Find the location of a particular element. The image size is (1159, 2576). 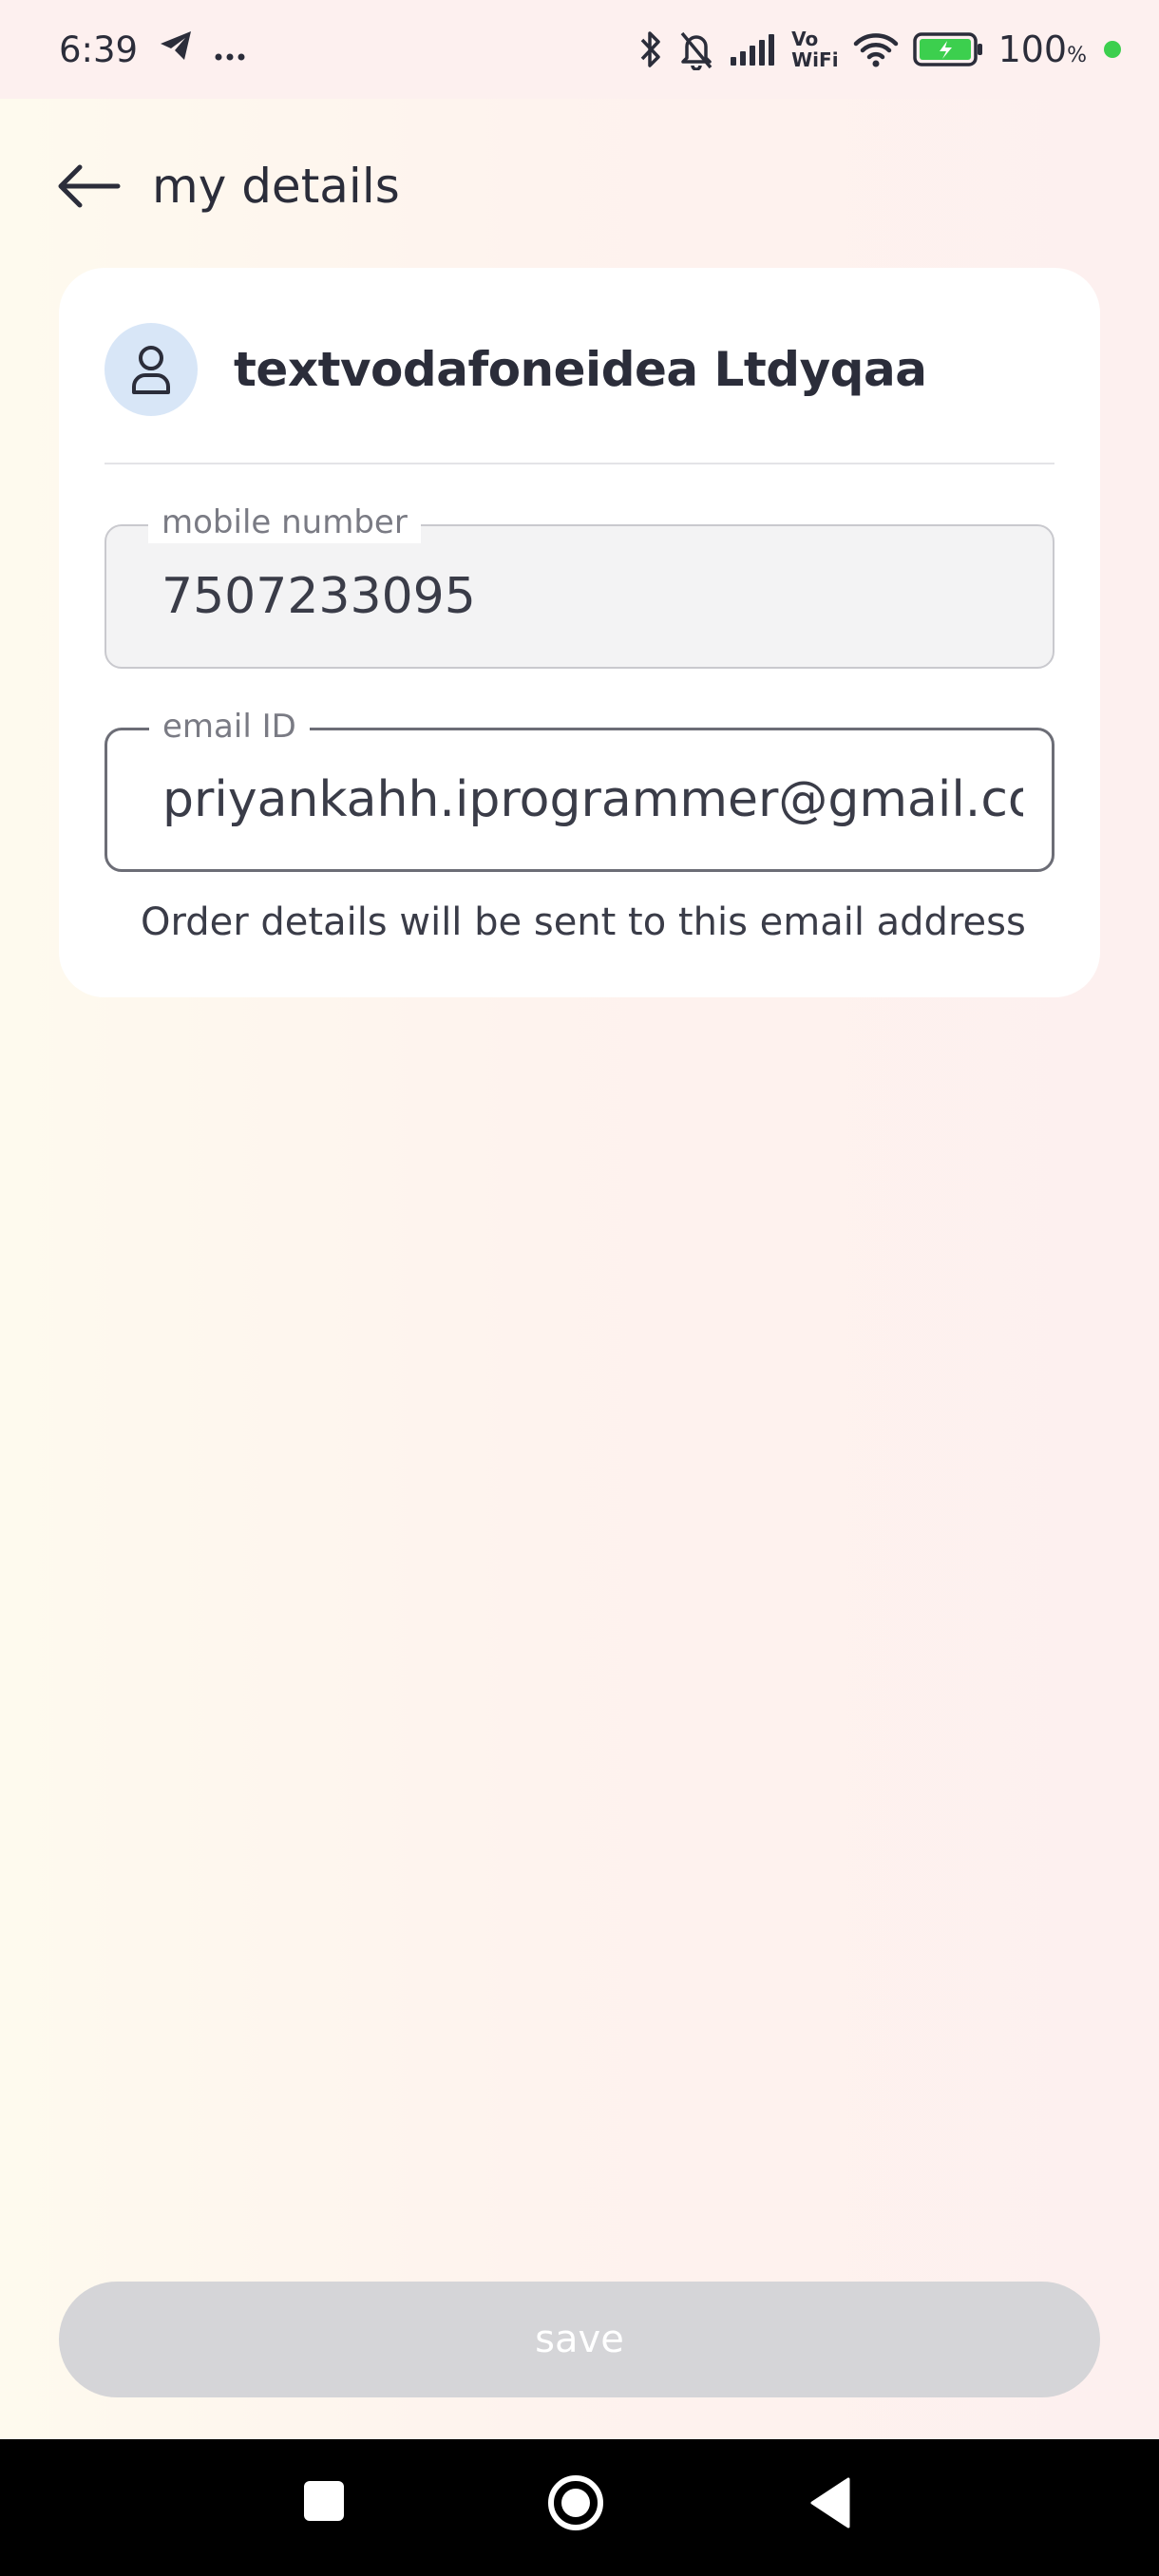

mobile-number-value: 7507233095 is located at coordinates (319, 596).